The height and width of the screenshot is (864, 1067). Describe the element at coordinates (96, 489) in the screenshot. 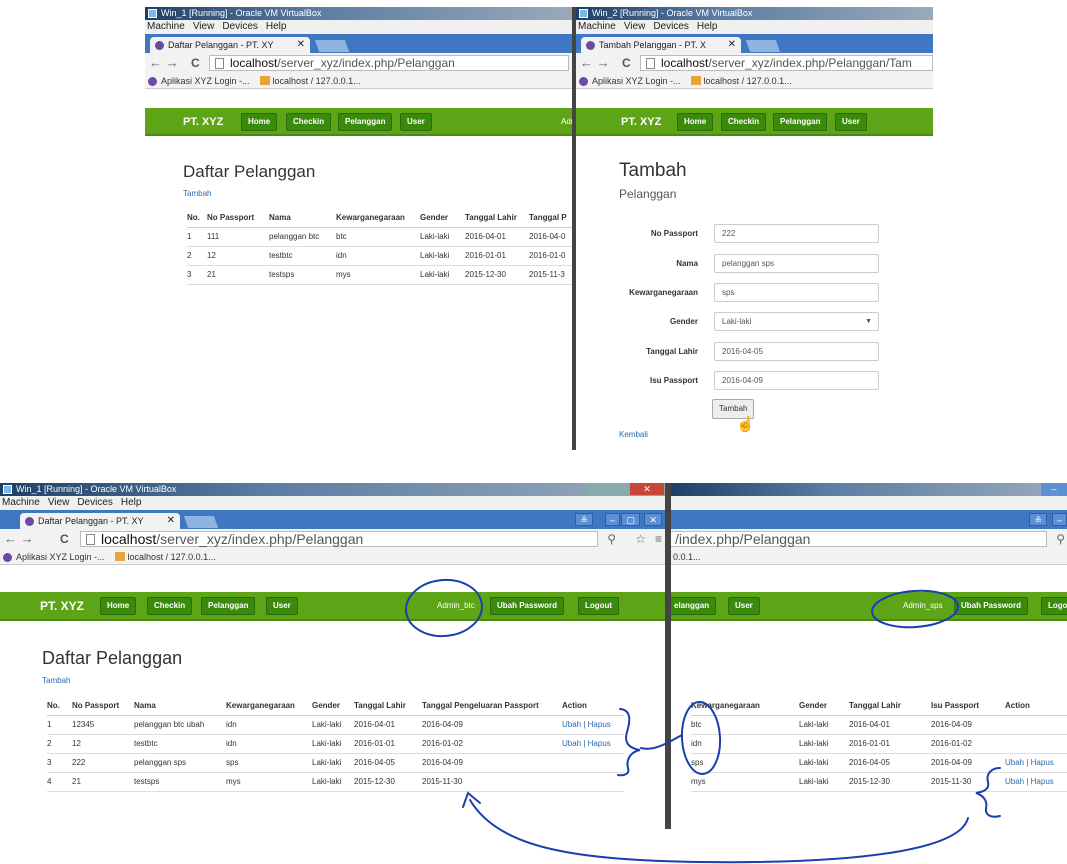

I see `window-title: Win_1 [Running] - Oracle VM VirtualBox` at that location.